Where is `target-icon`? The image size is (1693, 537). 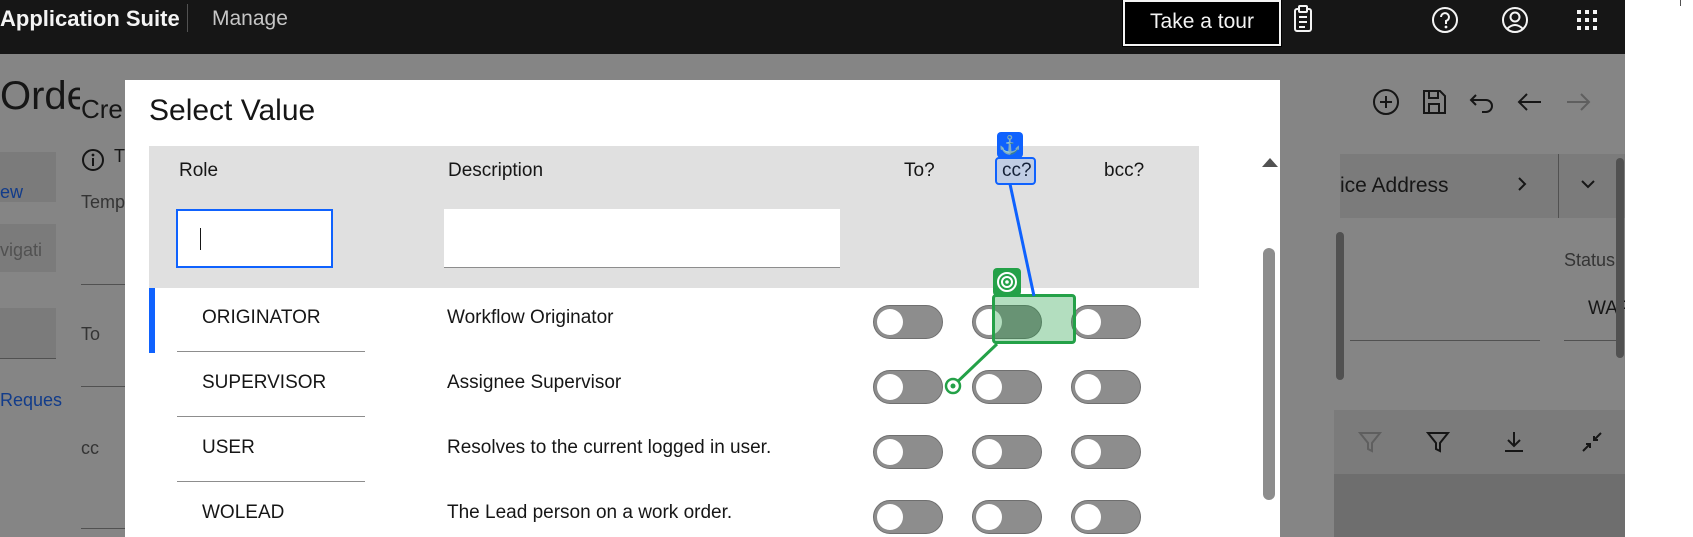
target-icon is located at coordinates (1007, 282).